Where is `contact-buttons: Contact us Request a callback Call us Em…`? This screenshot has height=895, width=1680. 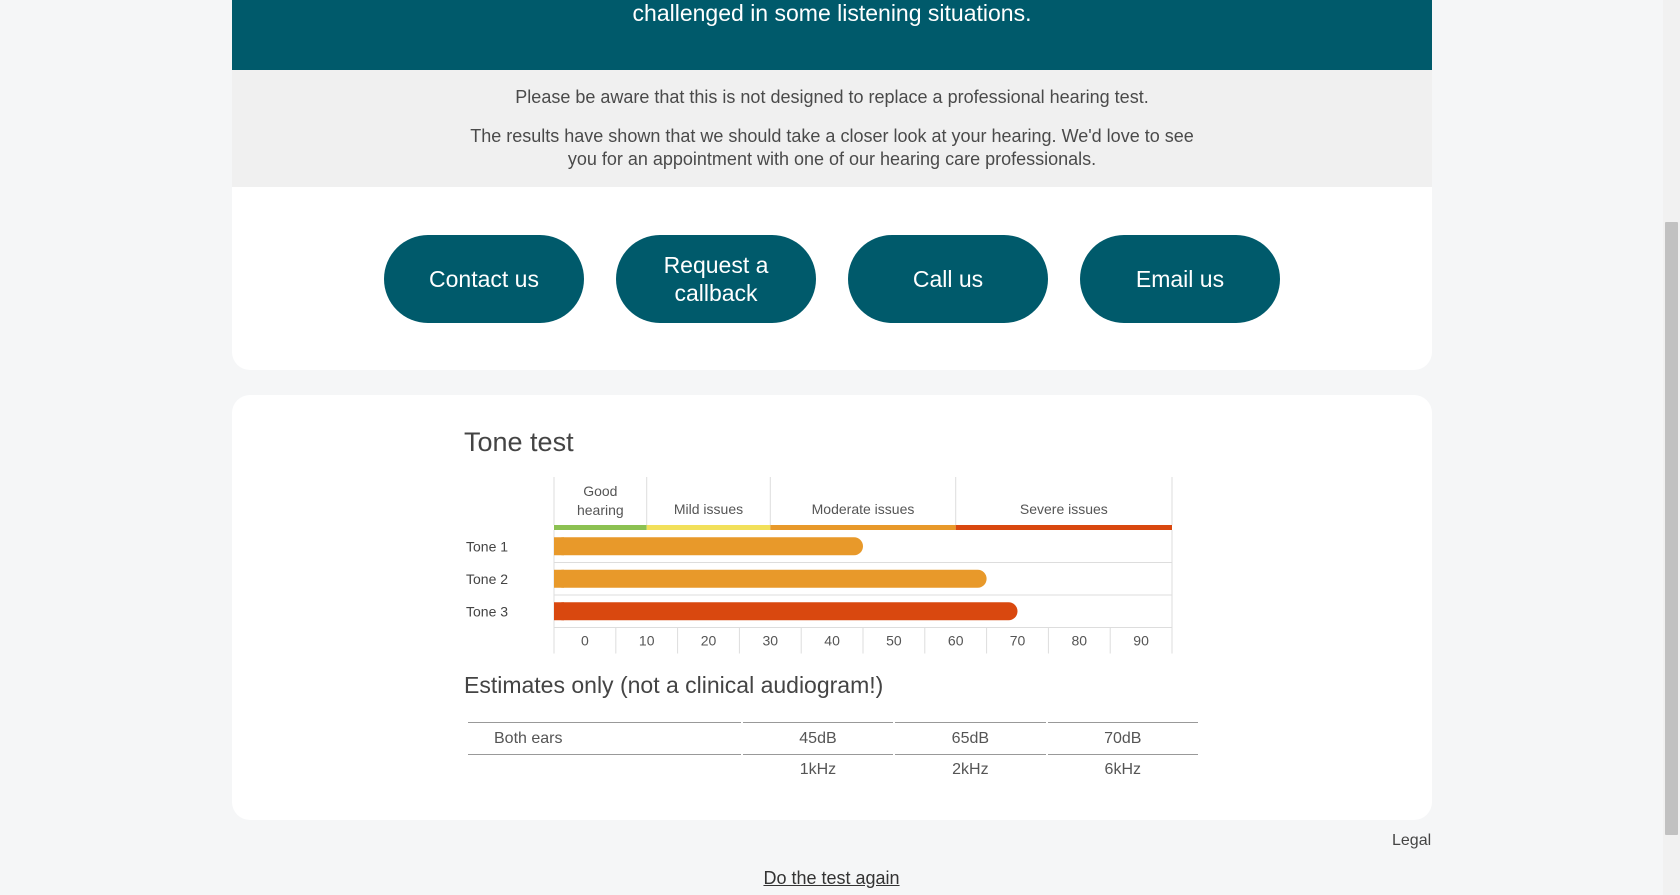
contact-buttons: Contact us Request a callback Call us Em… is located at coordinates (832, 279).